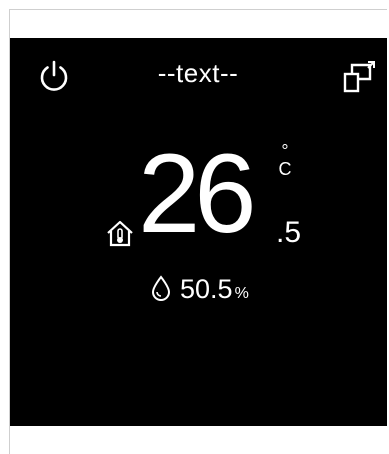 The width and height of the screenshot is (389, 454). Describe the element at coordinates (120, 233) in the screenshot. I see `house-thermometer-icon` at that location.